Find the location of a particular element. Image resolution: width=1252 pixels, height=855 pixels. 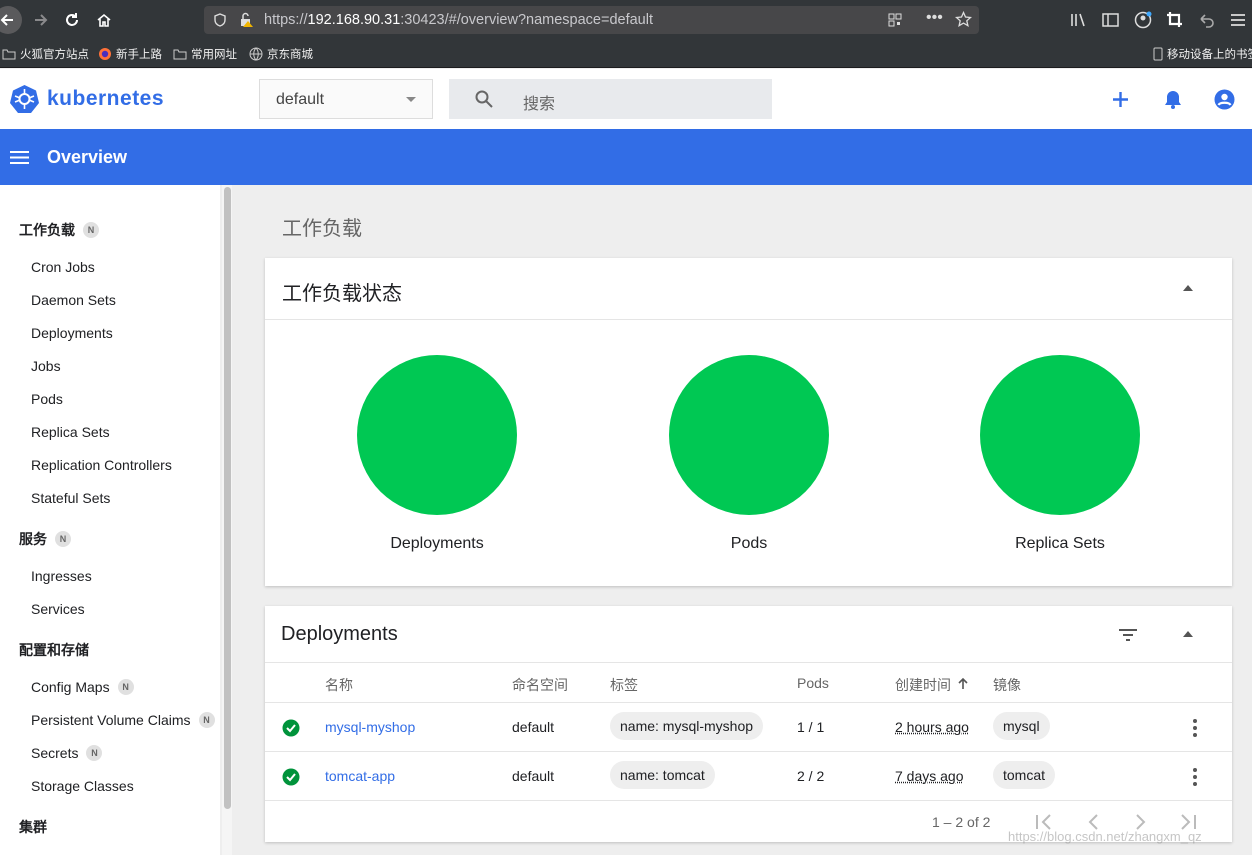

chart-label: Replica Sets is located at coordinates (1060, 543).